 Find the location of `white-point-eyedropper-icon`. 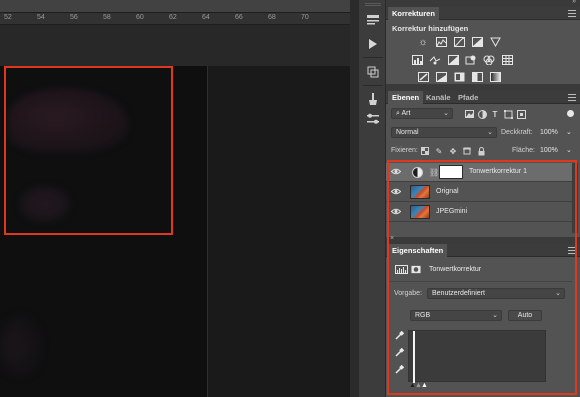

white-point-eyedropper-icon is located at coordinates (399, 369).